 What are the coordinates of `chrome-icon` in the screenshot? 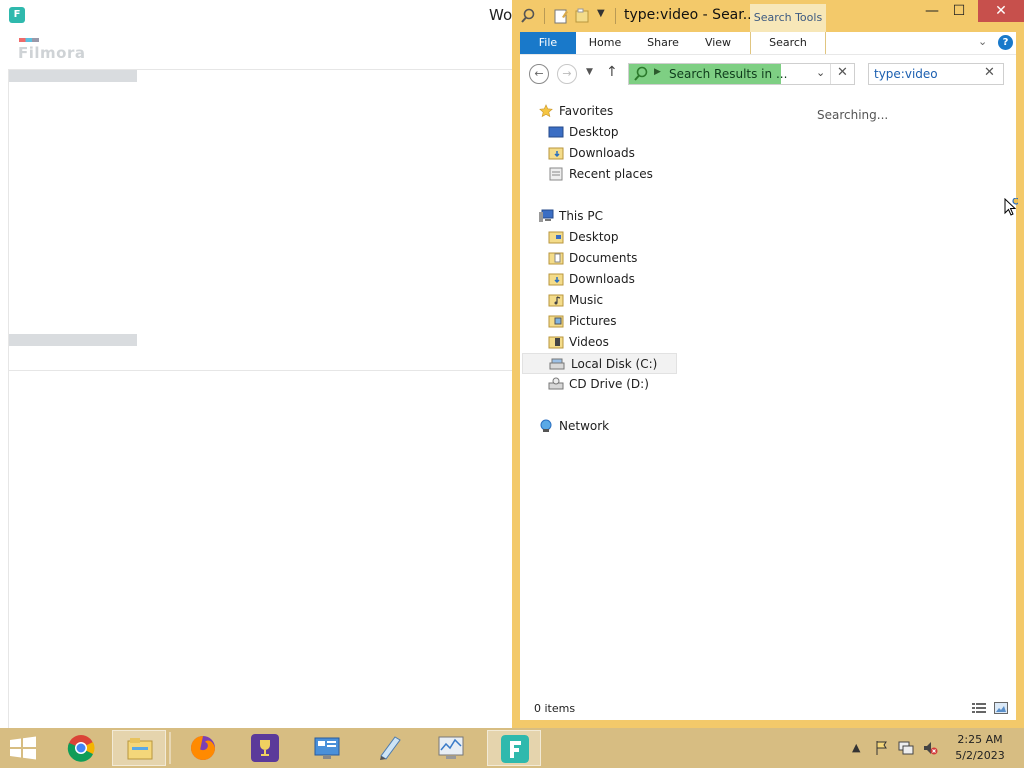 It's located at (81, 748).